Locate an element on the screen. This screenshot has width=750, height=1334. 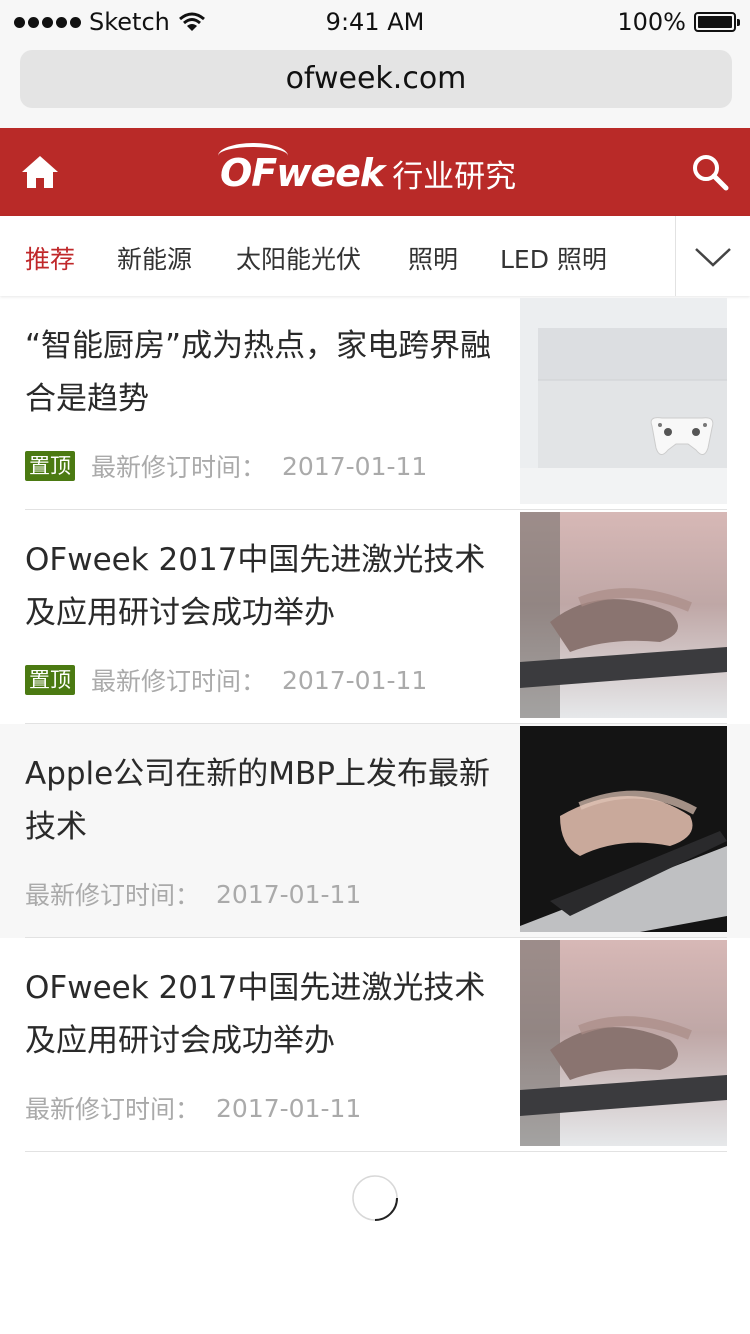
divider is located at coordinates (376, 1151).